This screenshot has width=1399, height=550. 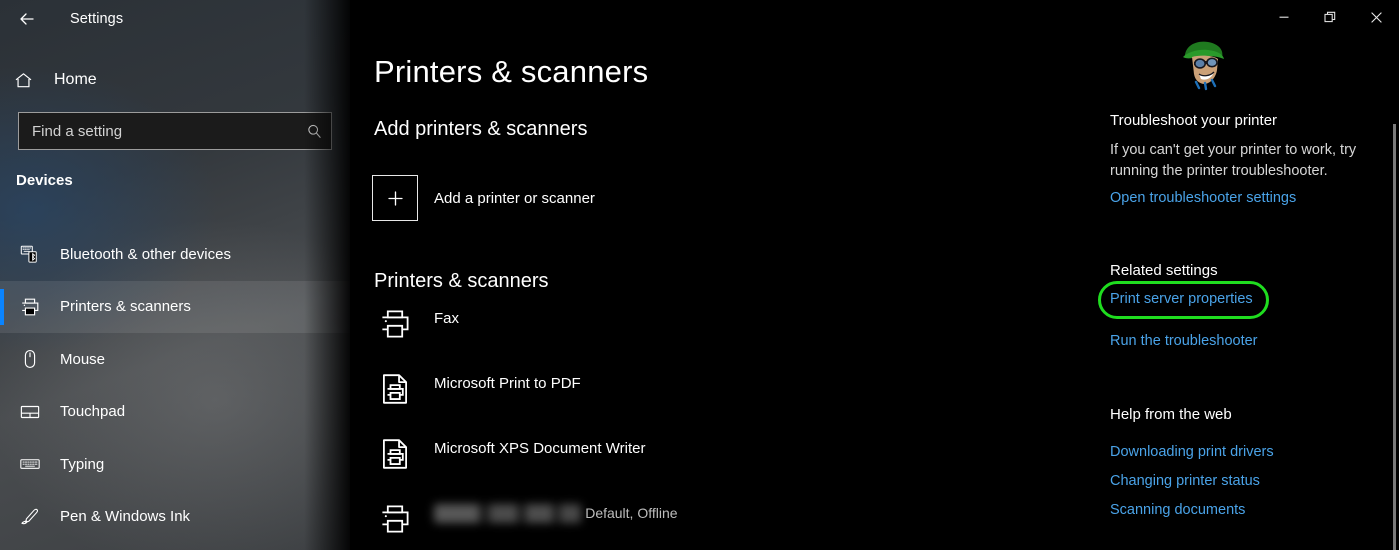 I want to click on sidebar-item-printers-scanners: Printers & scanners, so click(x=175, y=306).